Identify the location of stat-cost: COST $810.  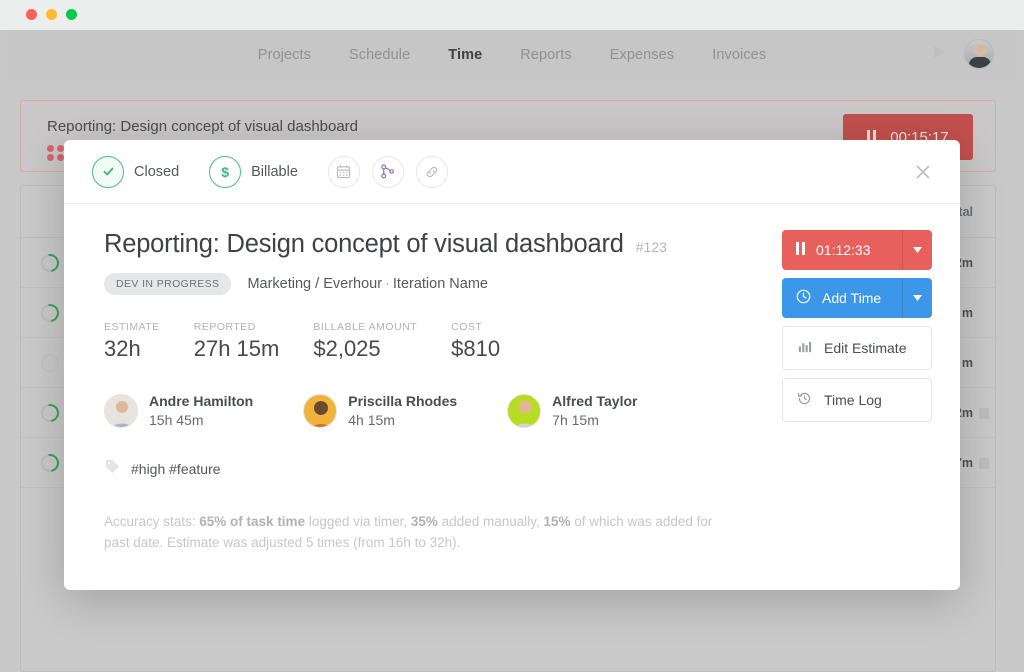
(475, 341).